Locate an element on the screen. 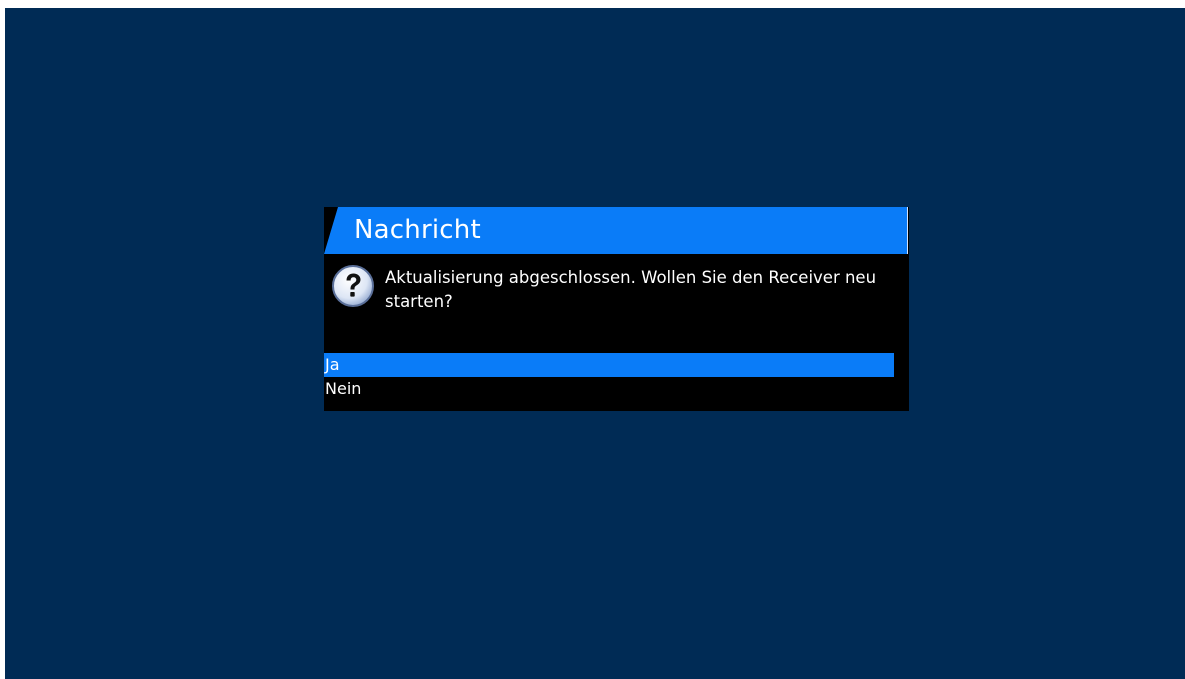  option-list: Ja Nein is located at coordinates (609, 377).